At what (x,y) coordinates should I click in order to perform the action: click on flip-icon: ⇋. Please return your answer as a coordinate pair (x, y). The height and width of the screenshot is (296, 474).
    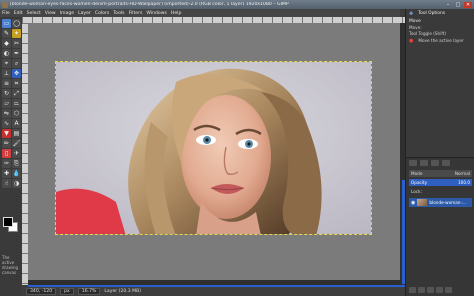
    Looking at the image, I should click on (6, 113).